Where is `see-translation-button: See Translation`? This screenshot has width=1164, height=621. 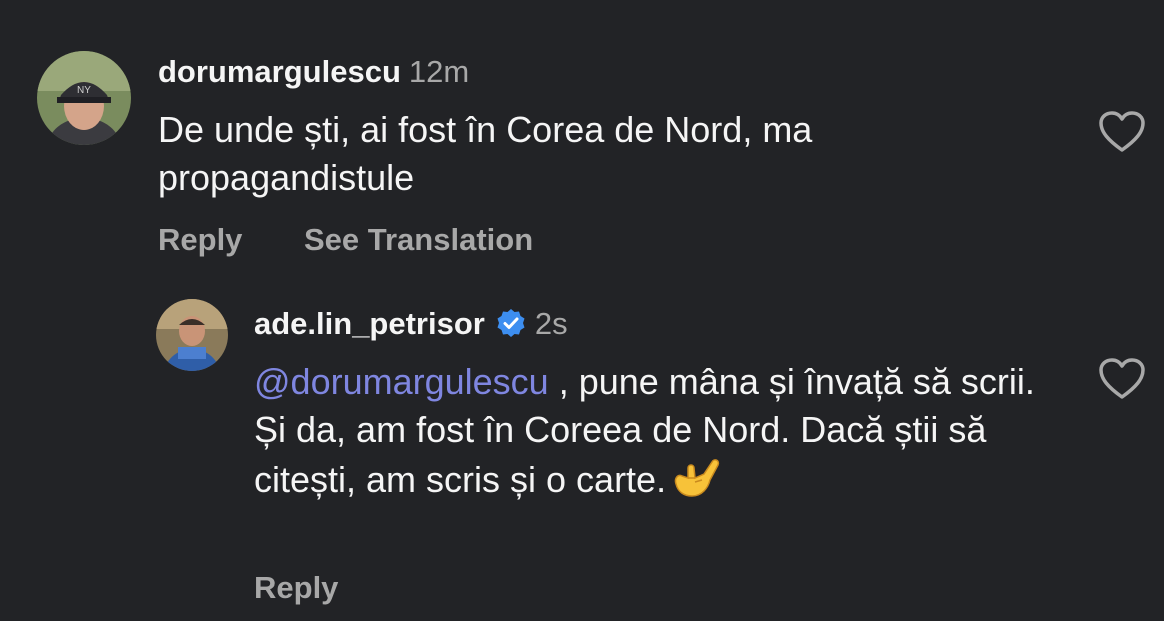
see-translation-button: See Translation is located at coordinates (418, 240).